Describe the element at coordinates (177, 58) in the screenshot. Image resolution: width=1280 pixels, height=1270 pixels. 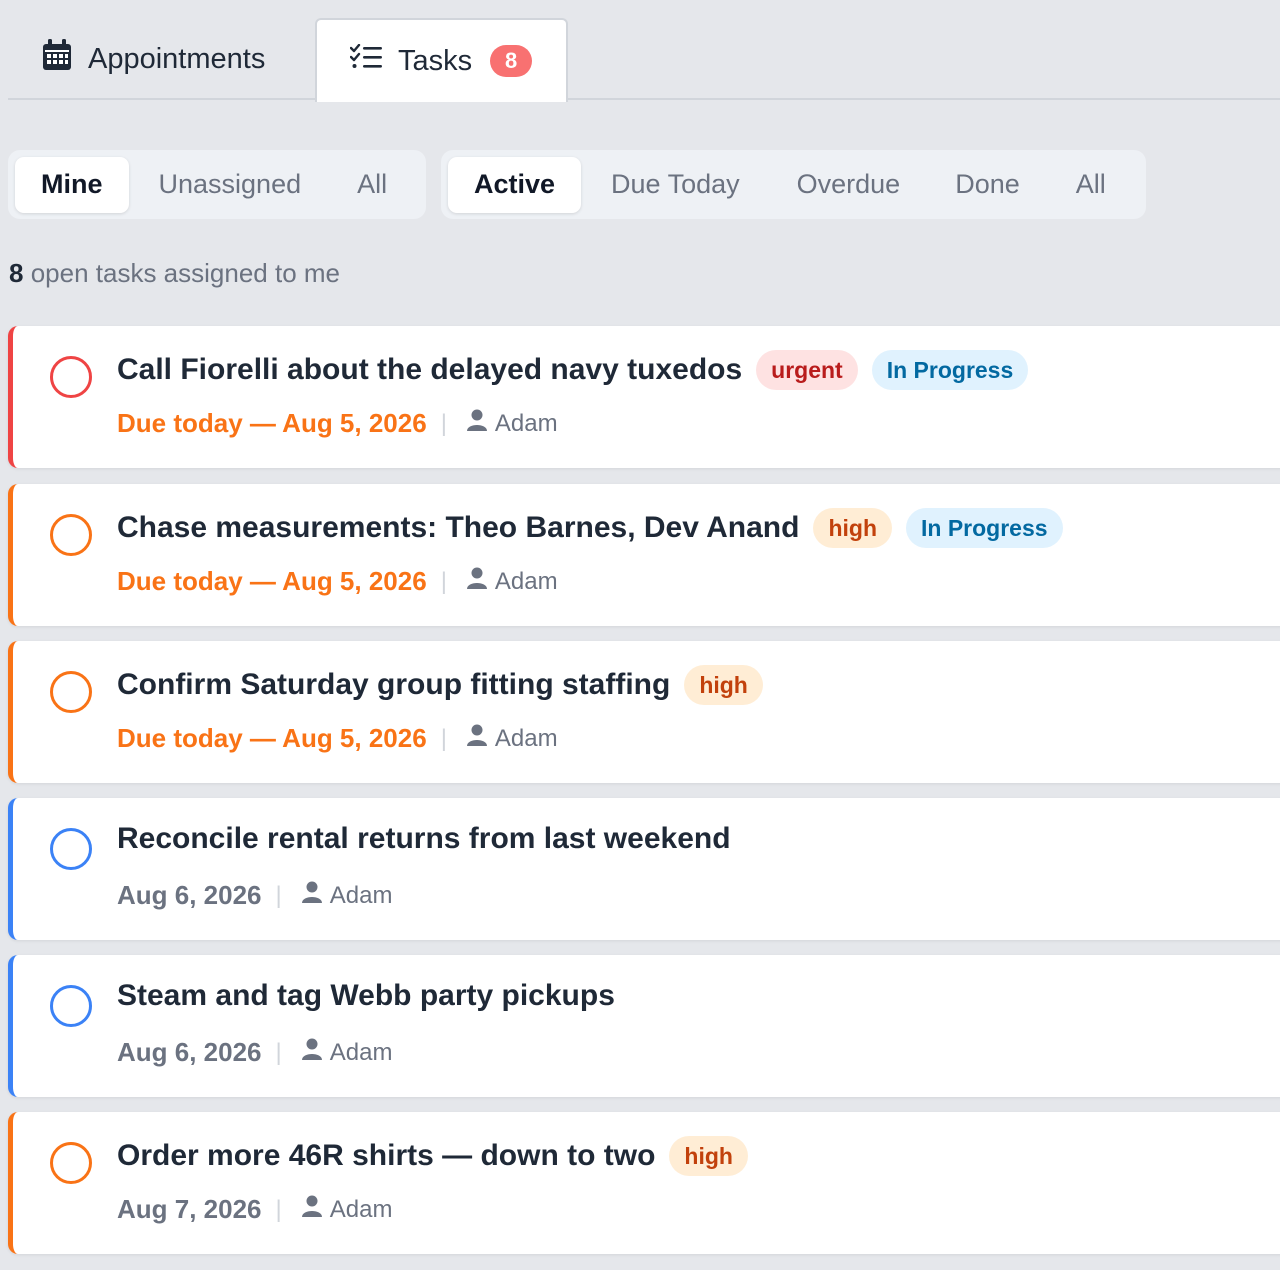
I see `tab-appointments-label: Appointments` at that location.